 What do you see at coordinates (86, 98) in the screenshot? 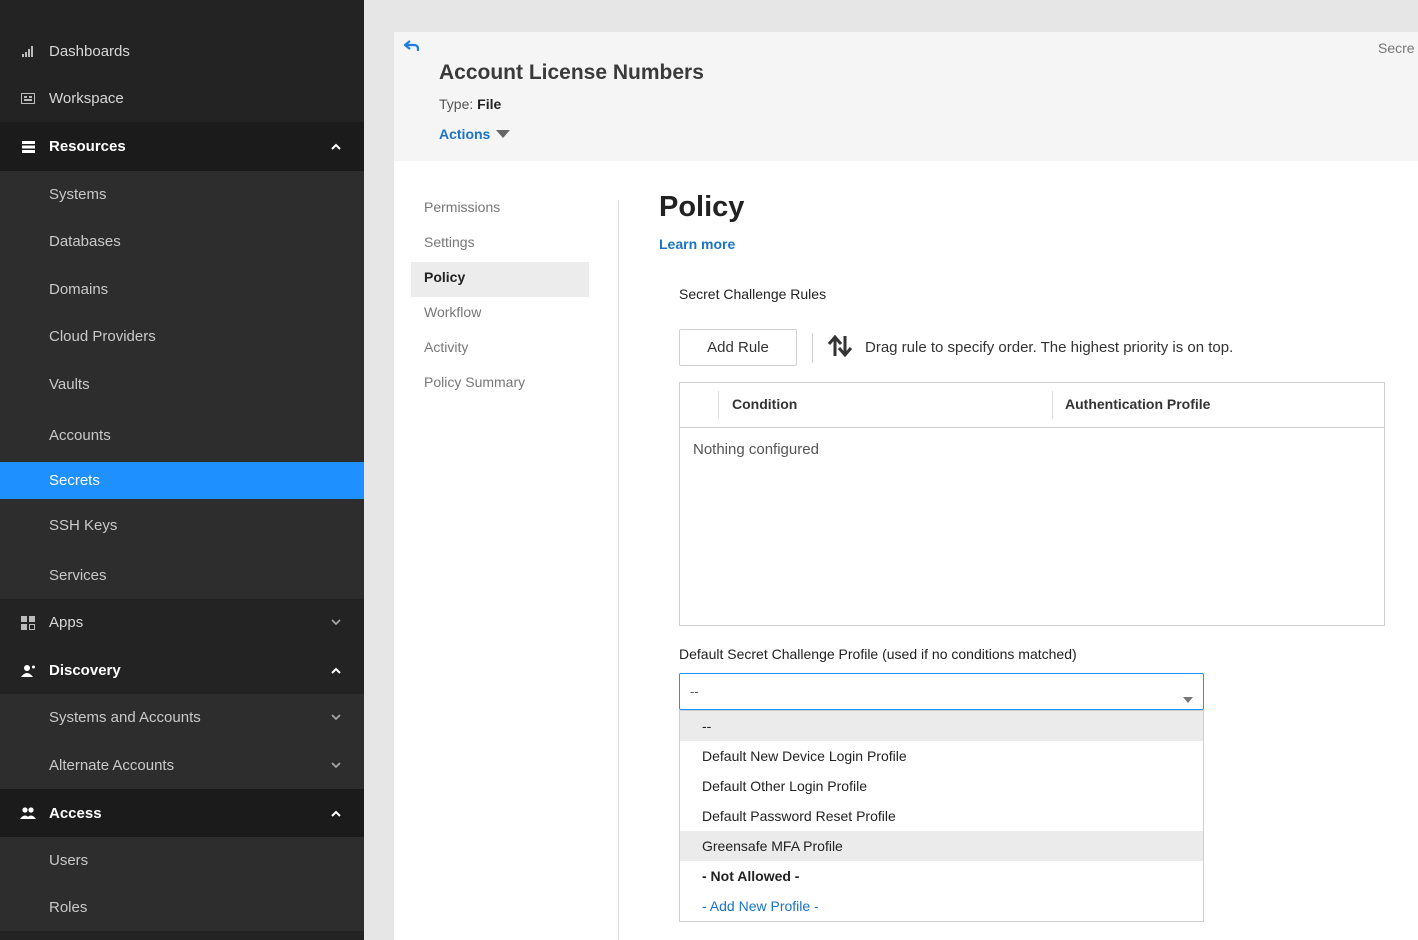
I see `sidebar-item-label: Workspace` at bounding box center [86, 98].